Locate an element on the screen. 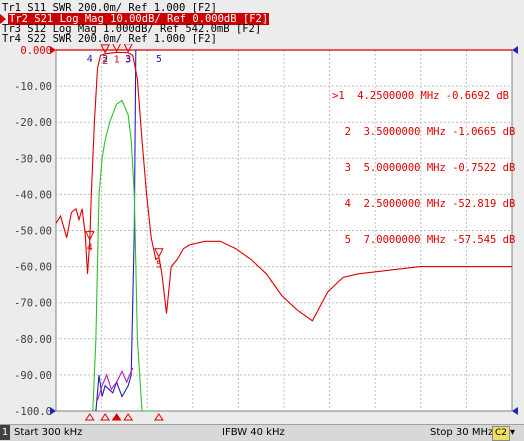 Image resolution: width=524 pixels, height=441 pixels. marker-row: 2 3.5000000 MHz -1.0665 dB is located at coordinates (424, 132).